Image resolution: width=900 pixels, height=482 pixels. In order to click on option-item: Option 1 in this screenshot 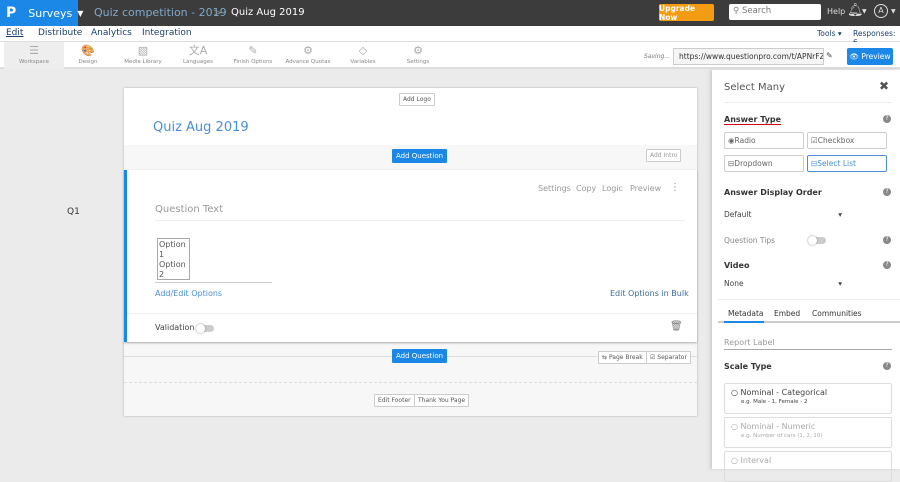, I will do `click(173, 250)`.